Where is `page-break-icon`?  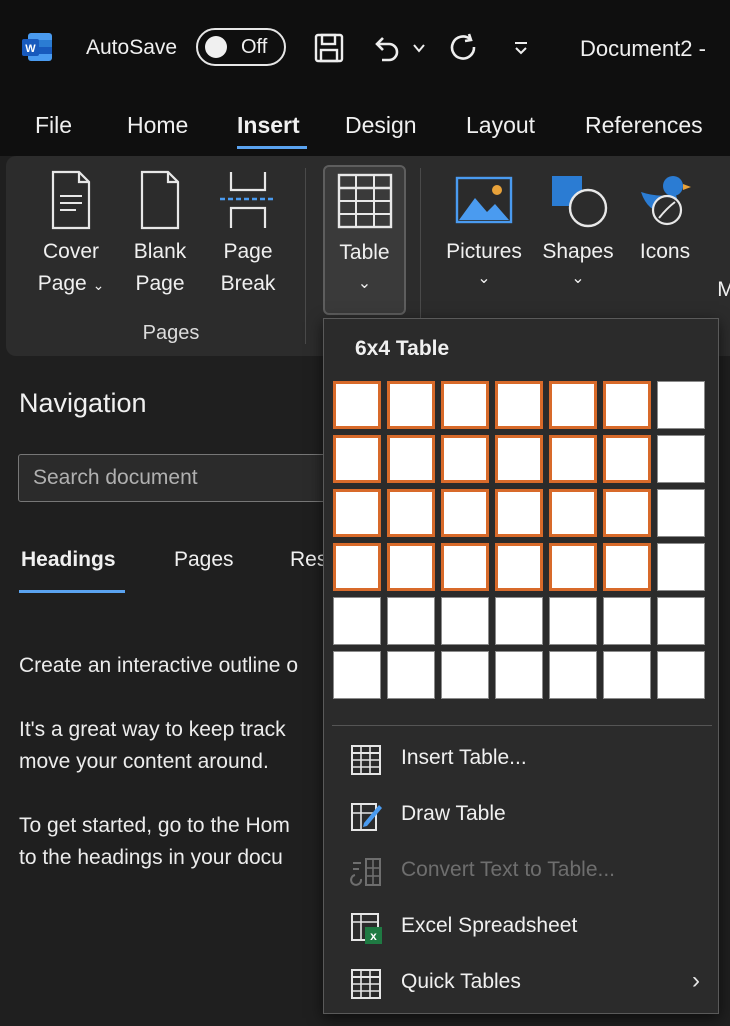
page-break-icon is located at coordinates (248, 200).